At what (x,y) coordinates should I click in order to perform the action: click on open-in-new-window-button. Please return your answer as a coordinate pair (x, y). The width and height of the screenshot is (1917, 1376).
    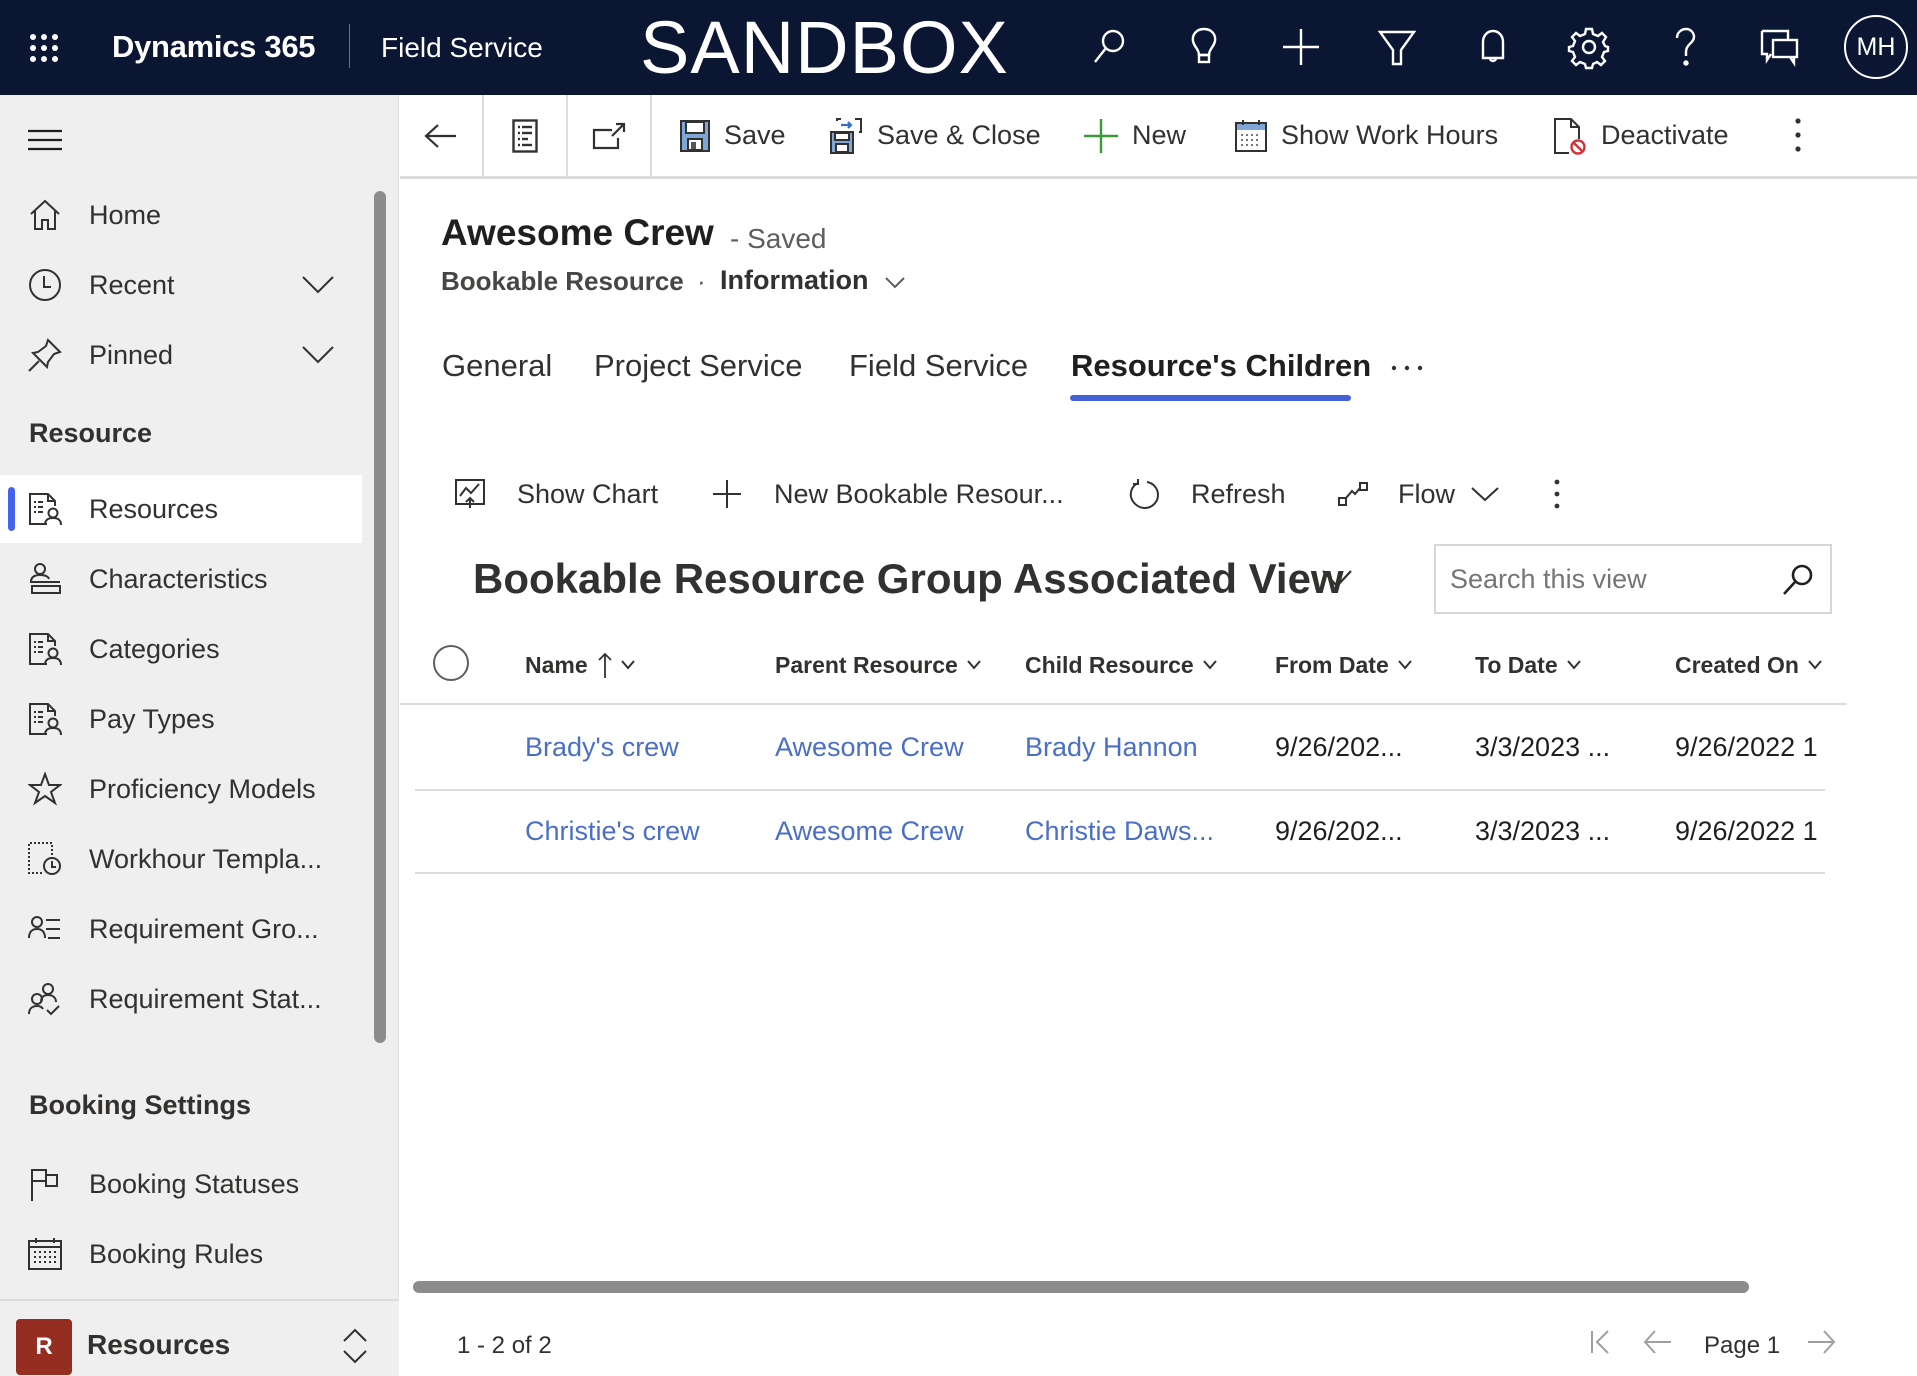
    Looking at the image, I should click on (610, 135).